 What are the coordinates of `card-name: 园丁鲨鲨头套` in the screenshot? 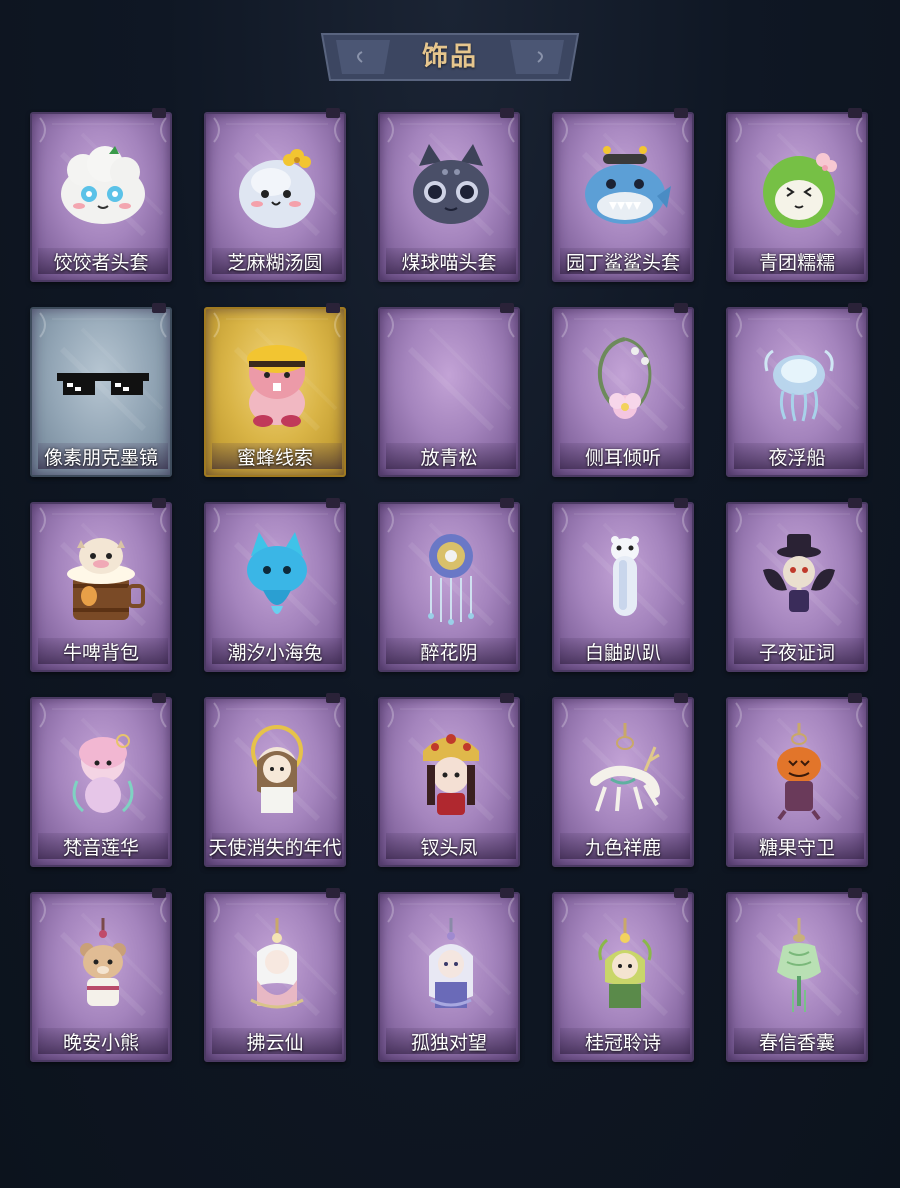 It's located at (622, 263).